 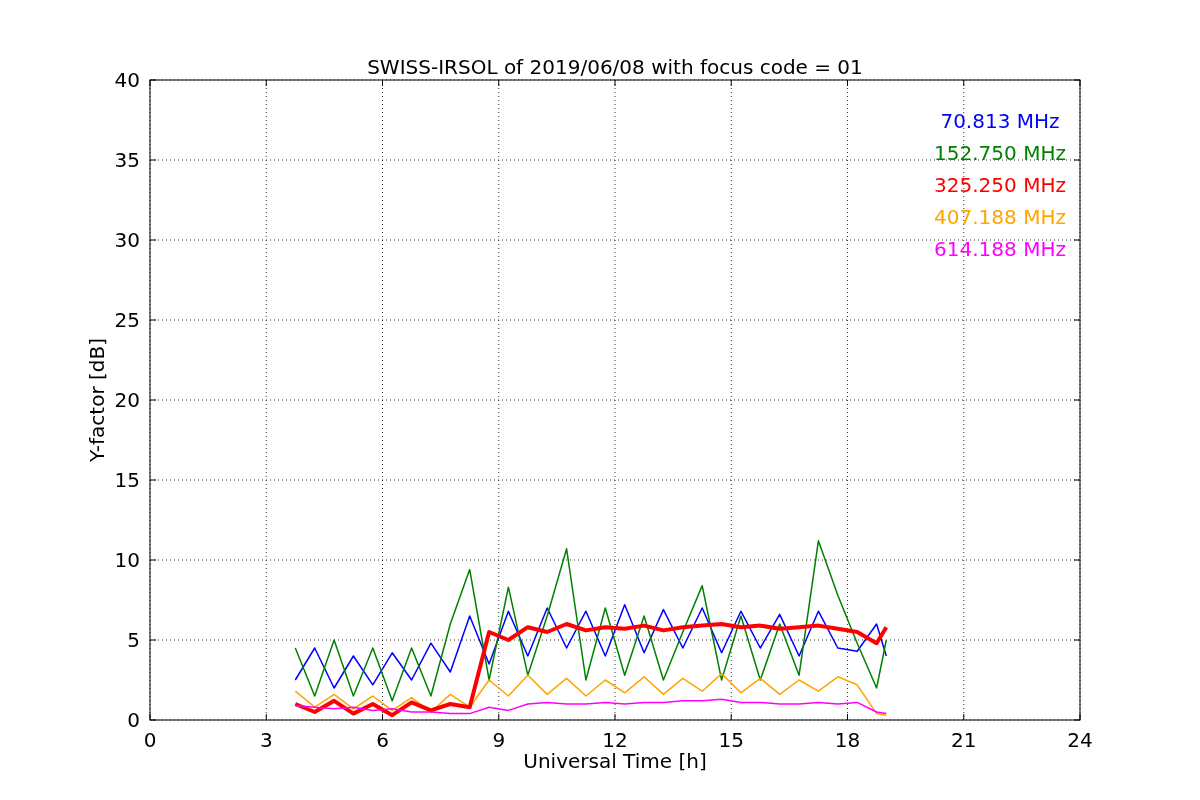 I want to click on axis-label: Universal Time [h], so click(x=615, y=761).